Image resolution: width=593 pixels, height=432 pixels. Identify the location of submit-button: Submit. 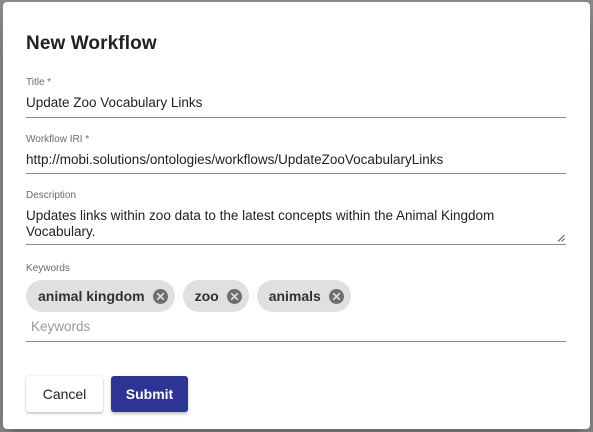
(149, 394).